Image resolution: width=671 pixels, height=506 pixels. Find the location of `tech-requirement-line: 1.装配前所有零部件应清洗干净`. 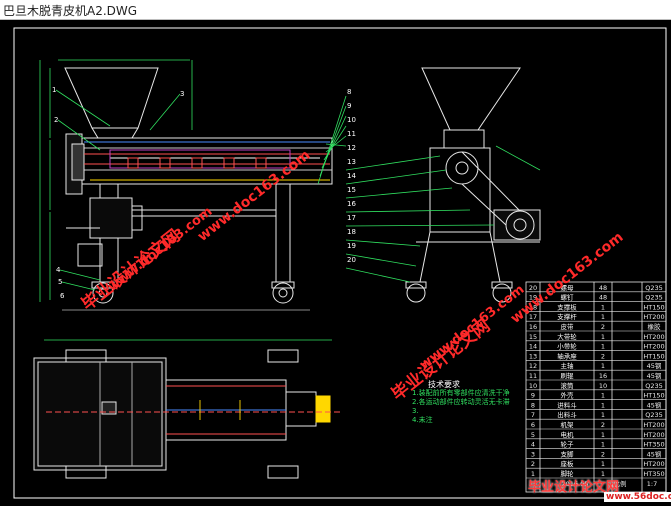

tech-requirement-line: 1.装配前所有零部件应清洗干净 is located at coordinates (461, 393).